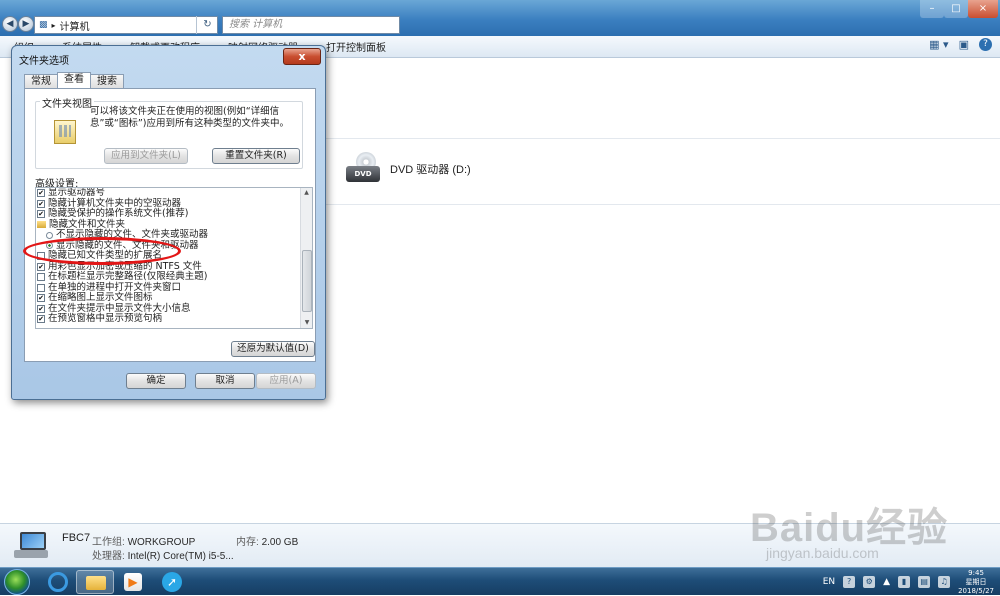 The width and height of the screenshot is (1000, 596). I want to click on apply-button: 应用(A), so click(286, 381).